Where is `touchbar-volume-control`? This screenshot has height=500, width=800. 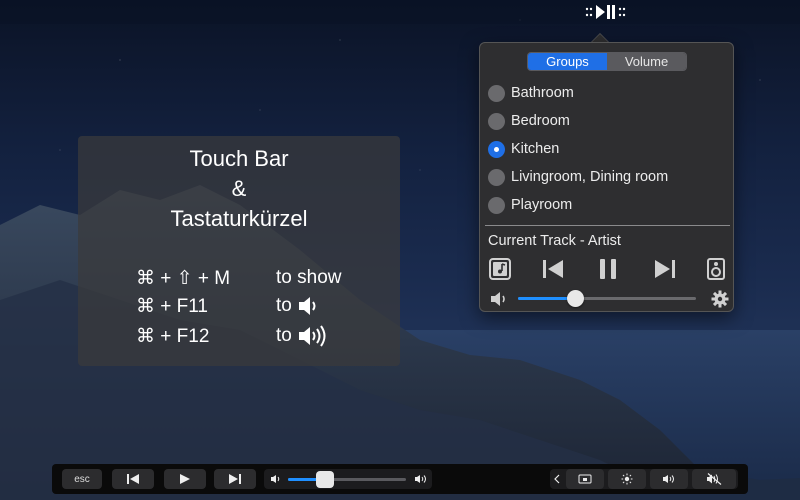 touchbar-volume-control is located at coordinates (348, 479).